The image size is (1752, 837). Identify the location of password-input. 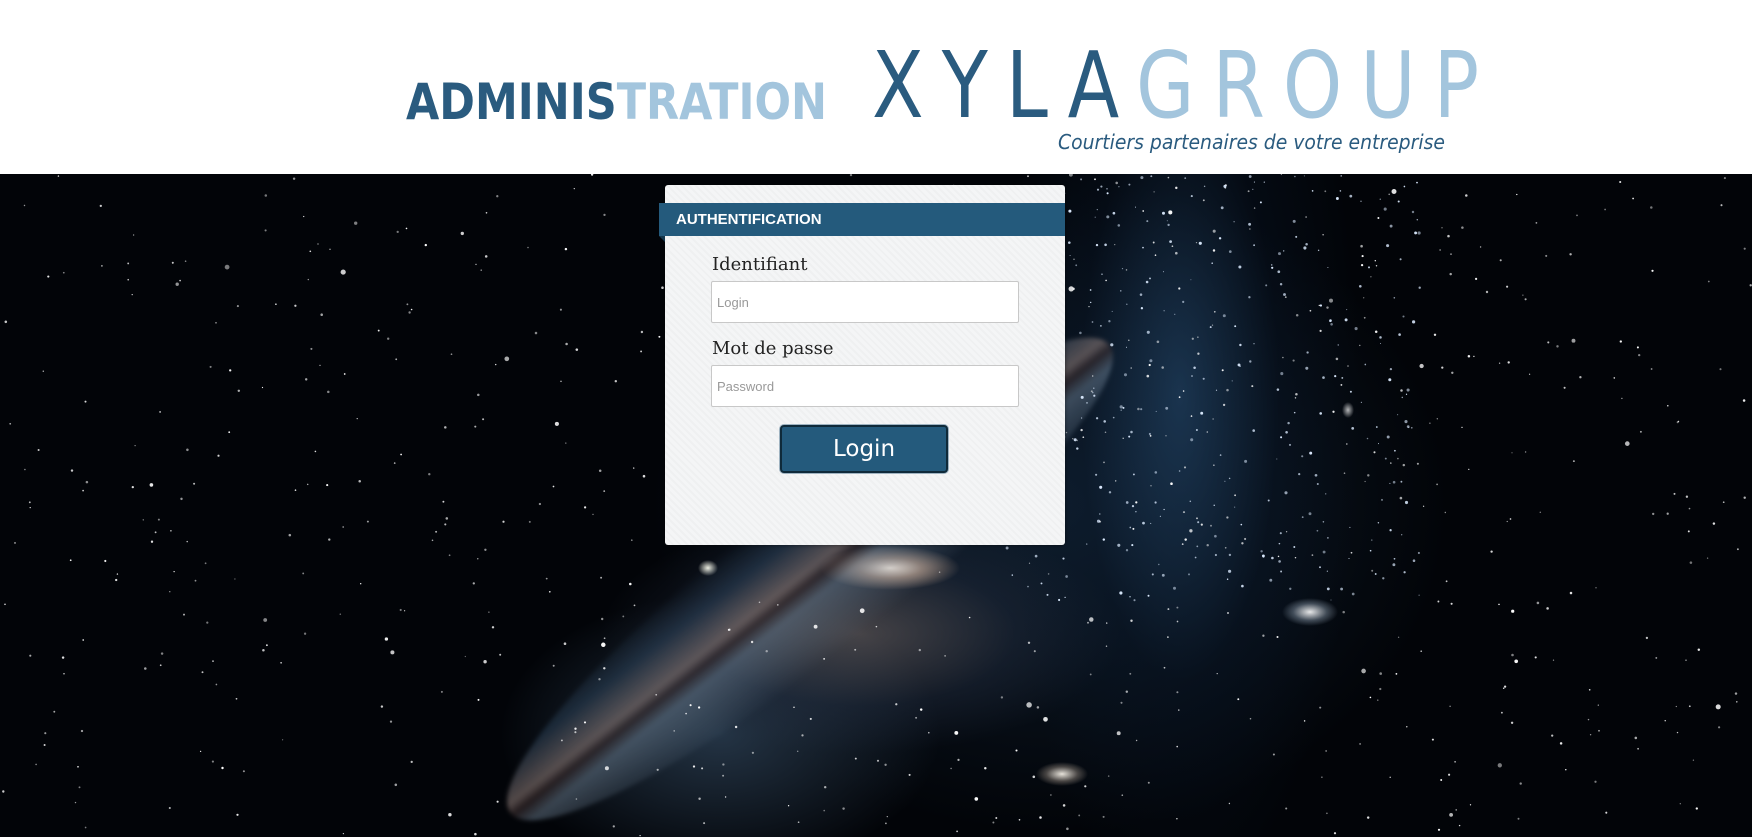
(865, 386).